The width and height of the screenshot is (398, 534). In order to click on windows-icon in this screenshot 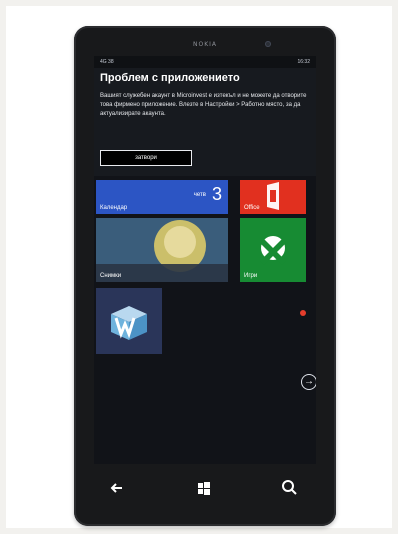, I will do `click(204, 488)`.